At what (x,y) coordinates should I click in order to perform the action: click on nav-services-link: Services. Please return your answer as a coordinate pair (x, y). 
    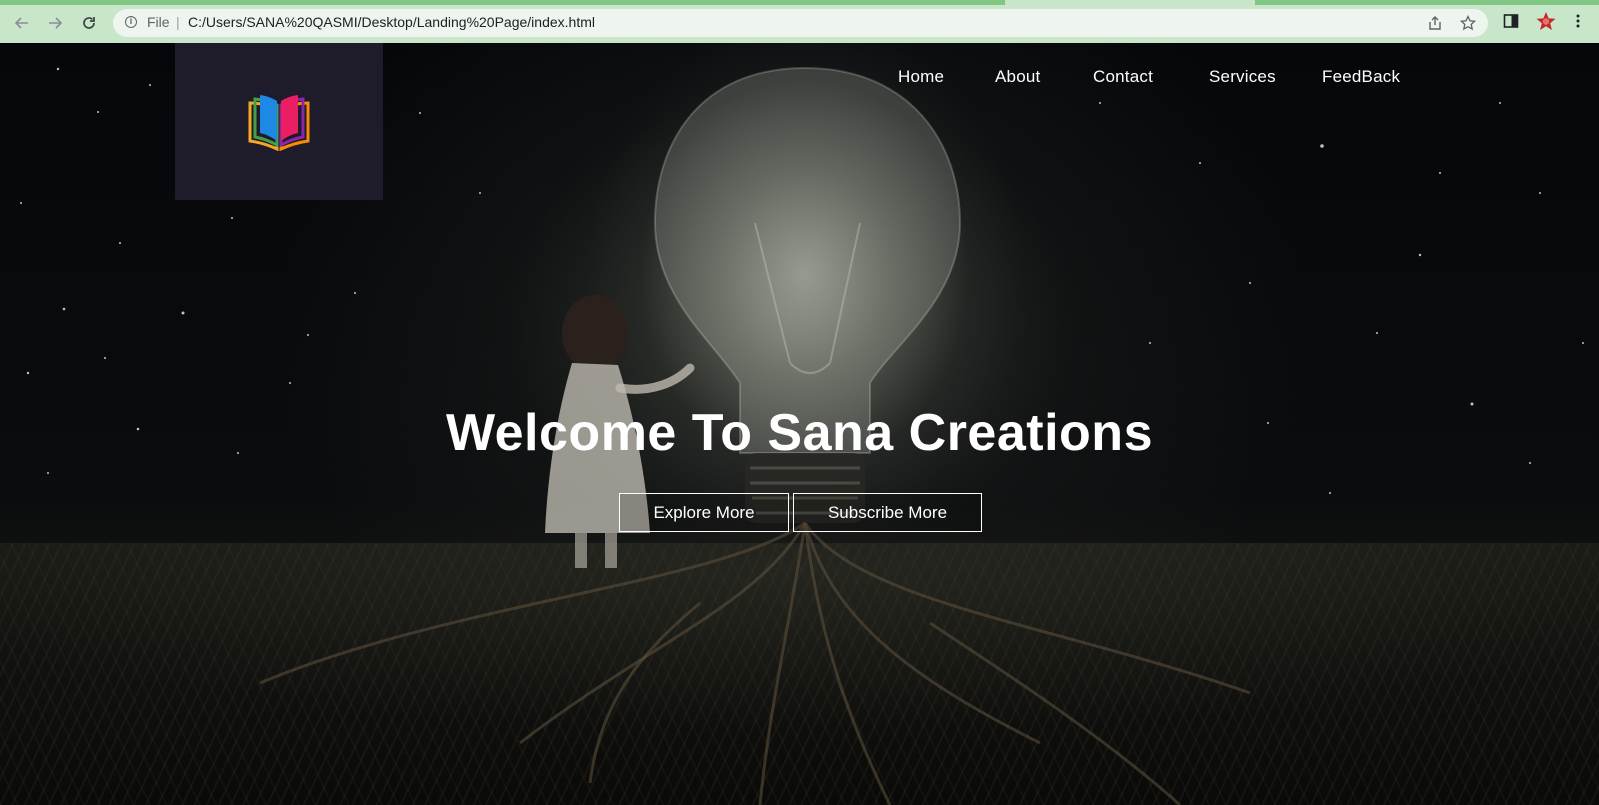
    Looking at the image, I should click on (1242, 77).